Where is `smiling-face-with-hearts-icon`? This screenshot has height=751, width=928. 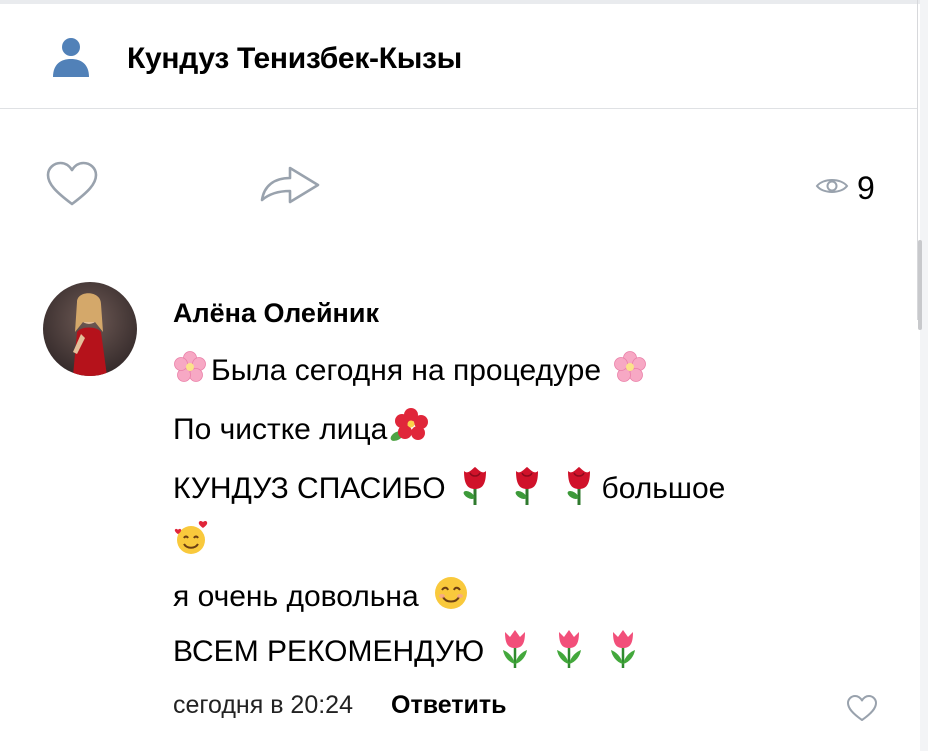 smiling-face-with-hearts-icon is located at coordinates (193, 542).